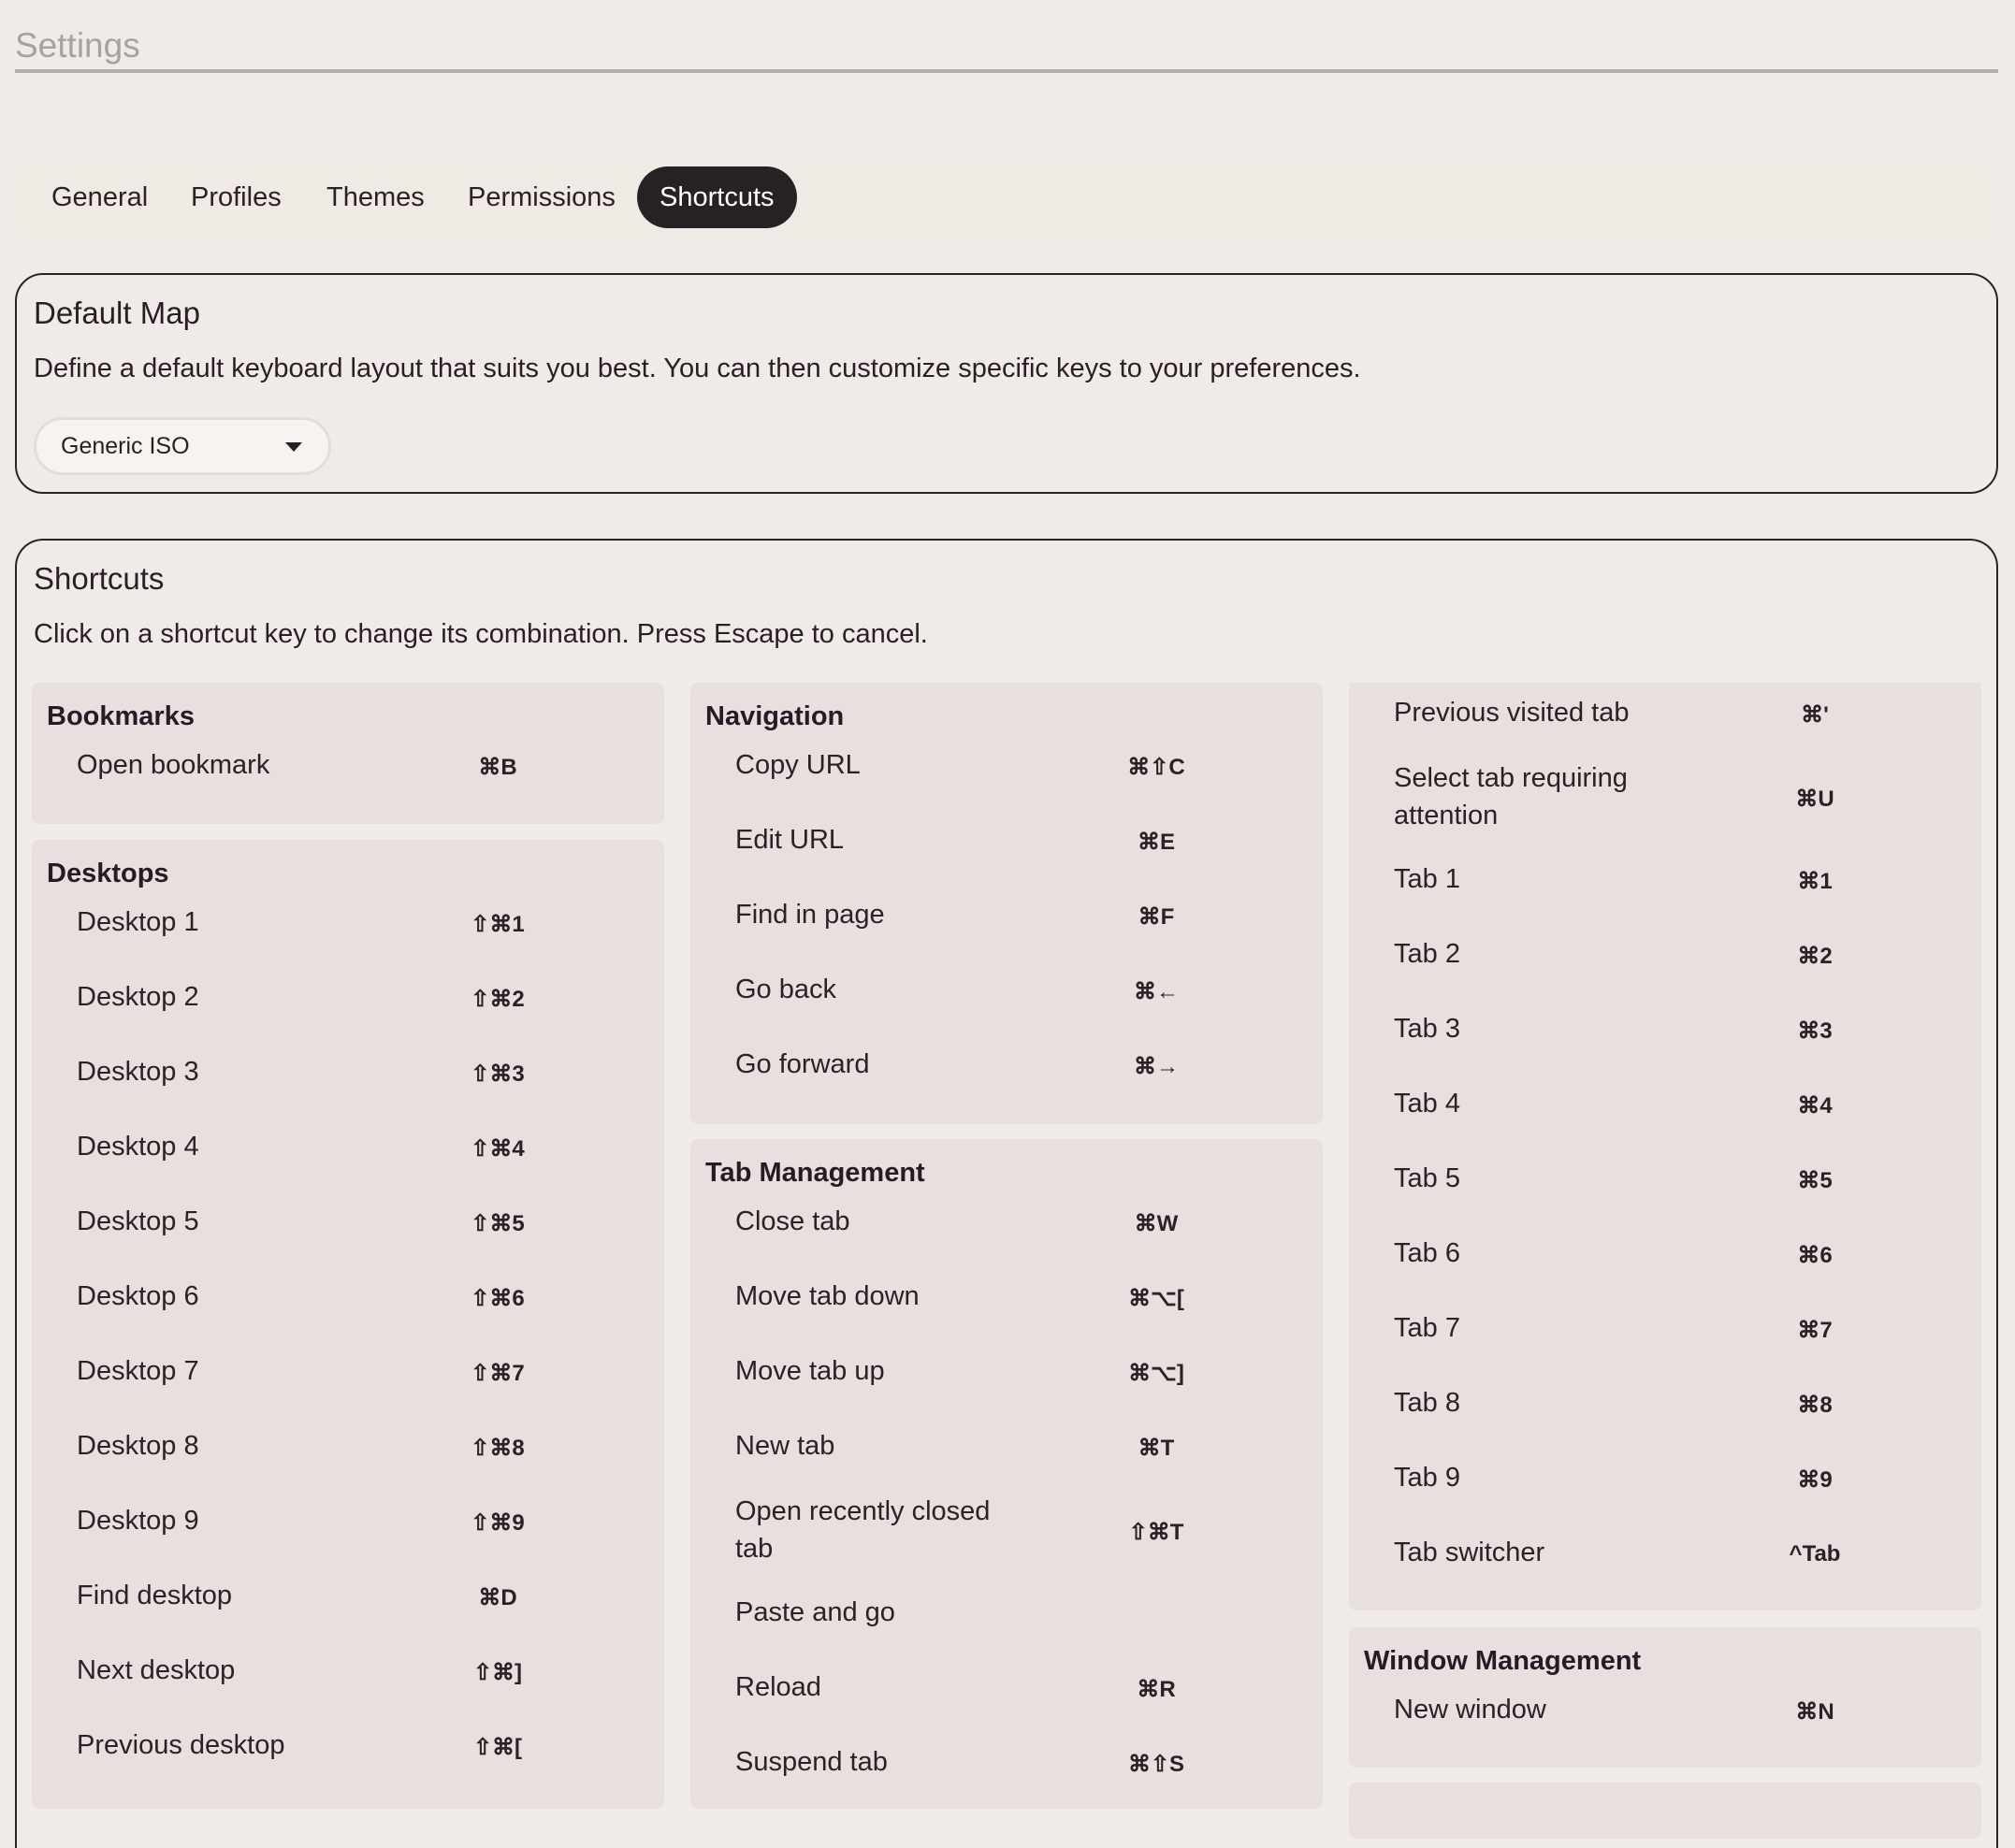 The image size is (2015, 1848). What do you see at coordinates (785, 1446) in the screenshot?
I see `shortcut-label: New tab` at bounding box center [785, 1446].